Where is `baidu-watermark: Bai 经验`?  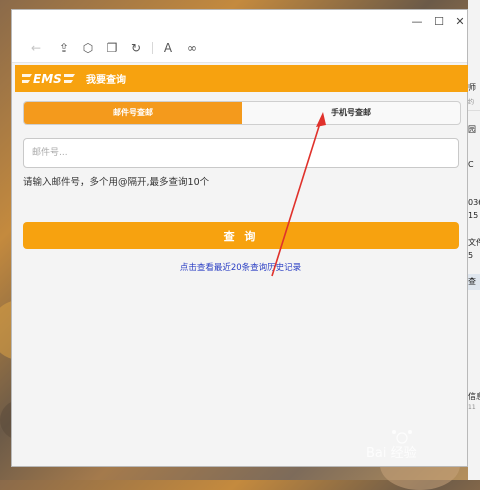 baidu-watermark: Bai 经验 is located at coordinates (391, 445).